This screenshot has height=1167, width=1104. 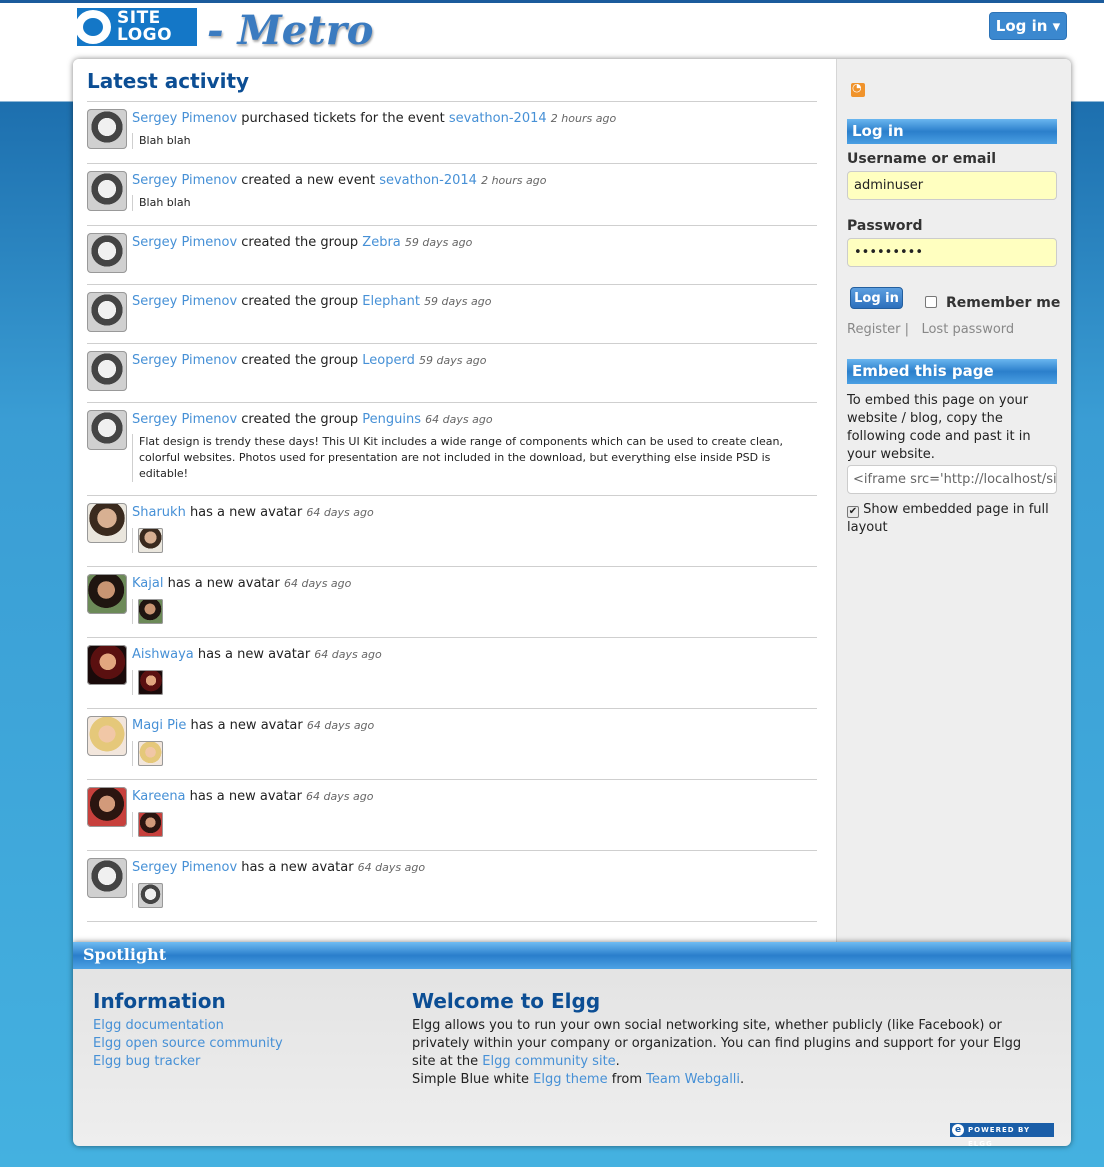 What do you see at coordinates (391, 419) in the screenshot?
I see `target-link: Penguins` at bounding box center [391, 419].